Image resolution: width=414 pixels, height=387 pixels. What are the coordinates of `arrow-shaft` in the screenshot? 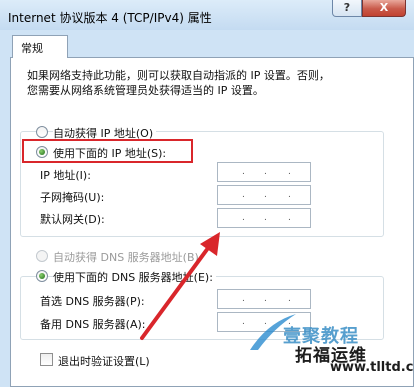 It's located at (176, 291).